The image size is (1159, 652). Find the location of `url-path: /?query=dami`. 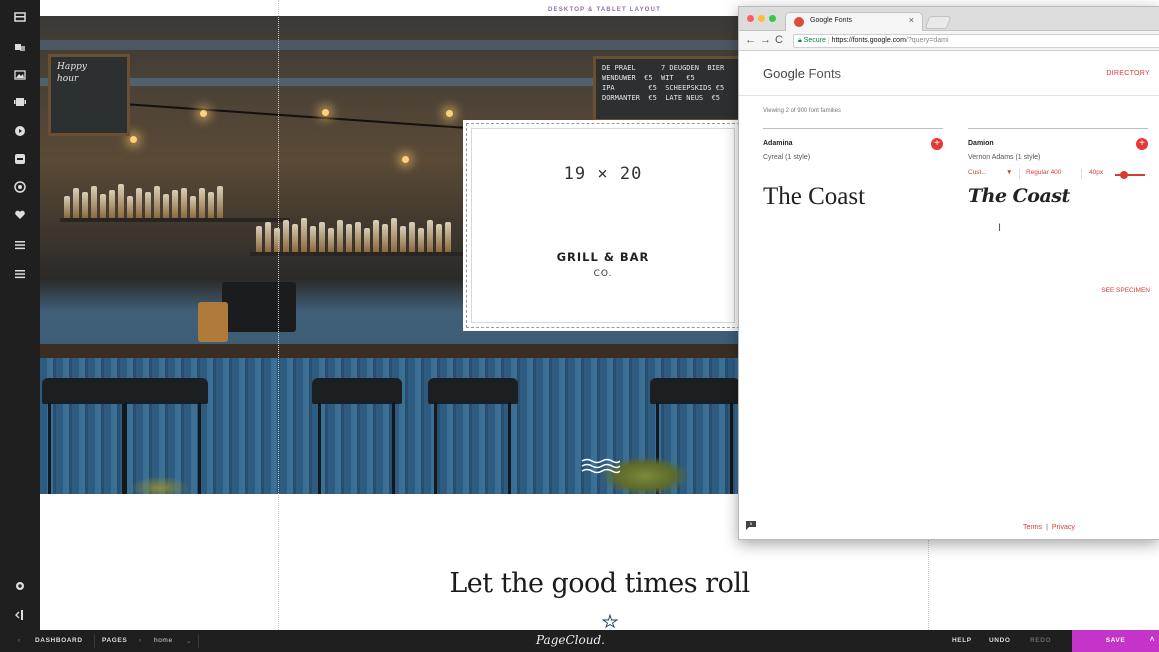

url-path: /?query=dami is located at coordinates (927, 40).